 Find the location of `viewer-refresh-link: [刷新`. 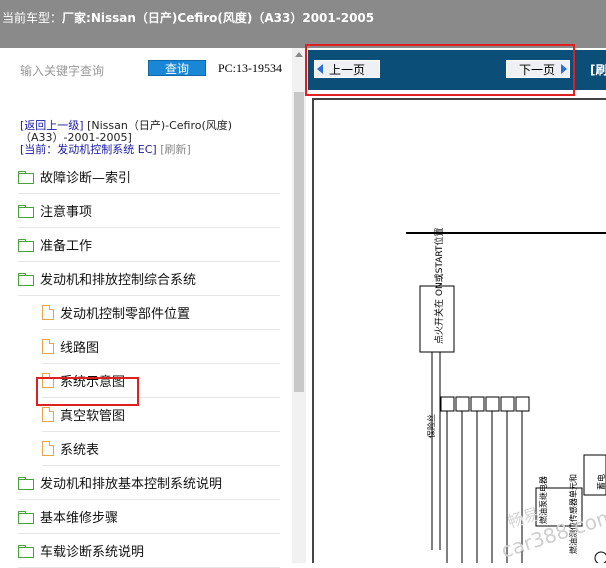

viewer-refresh-link: [刷新 is located at coordinates (598, 69).